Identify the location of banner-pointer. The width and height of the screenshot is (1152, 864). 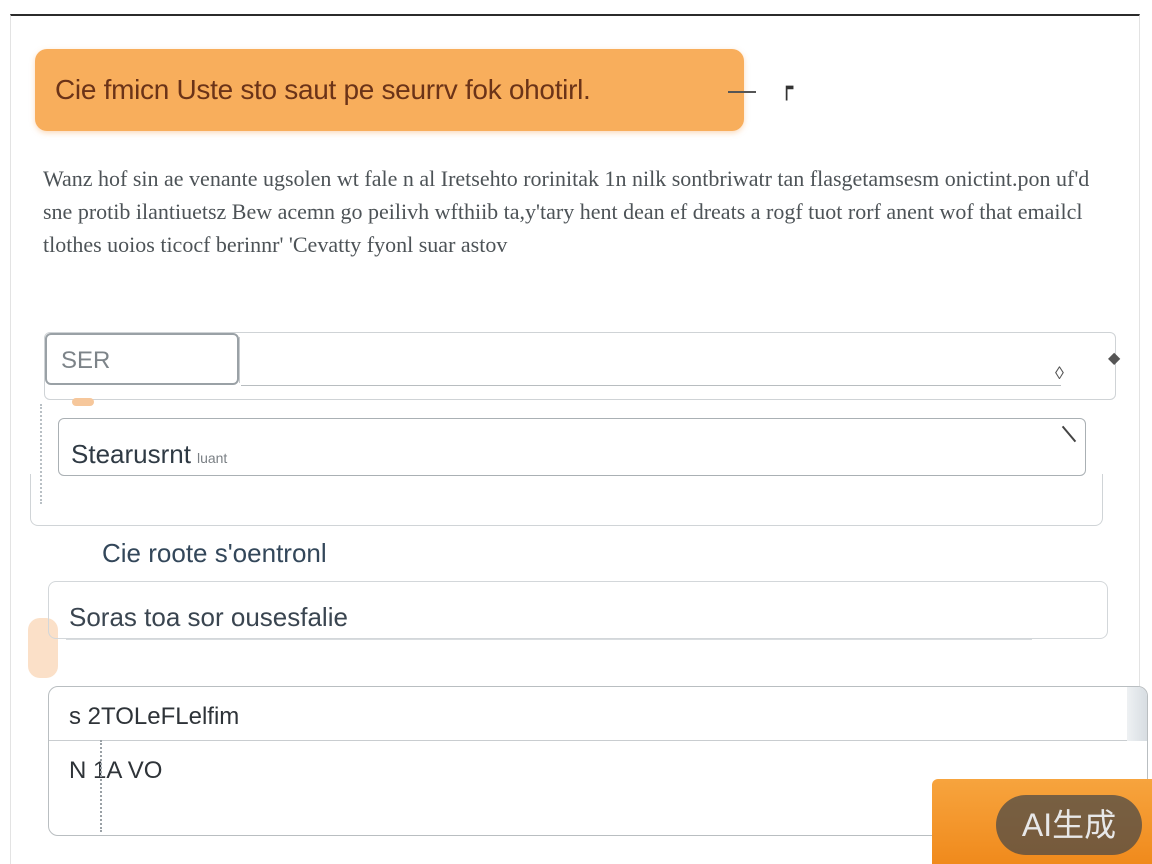
(742, 92).